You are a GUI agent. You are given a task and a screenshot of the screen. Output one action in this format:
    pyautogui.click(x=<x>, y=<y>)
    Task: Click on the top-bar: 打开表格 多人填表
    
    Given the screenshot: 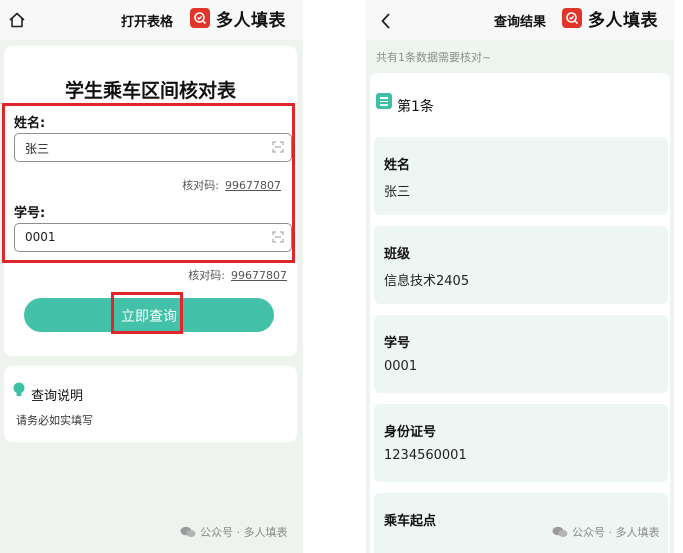 What is the action you would take?
    pyautogui.click(x=151, y=20)
    